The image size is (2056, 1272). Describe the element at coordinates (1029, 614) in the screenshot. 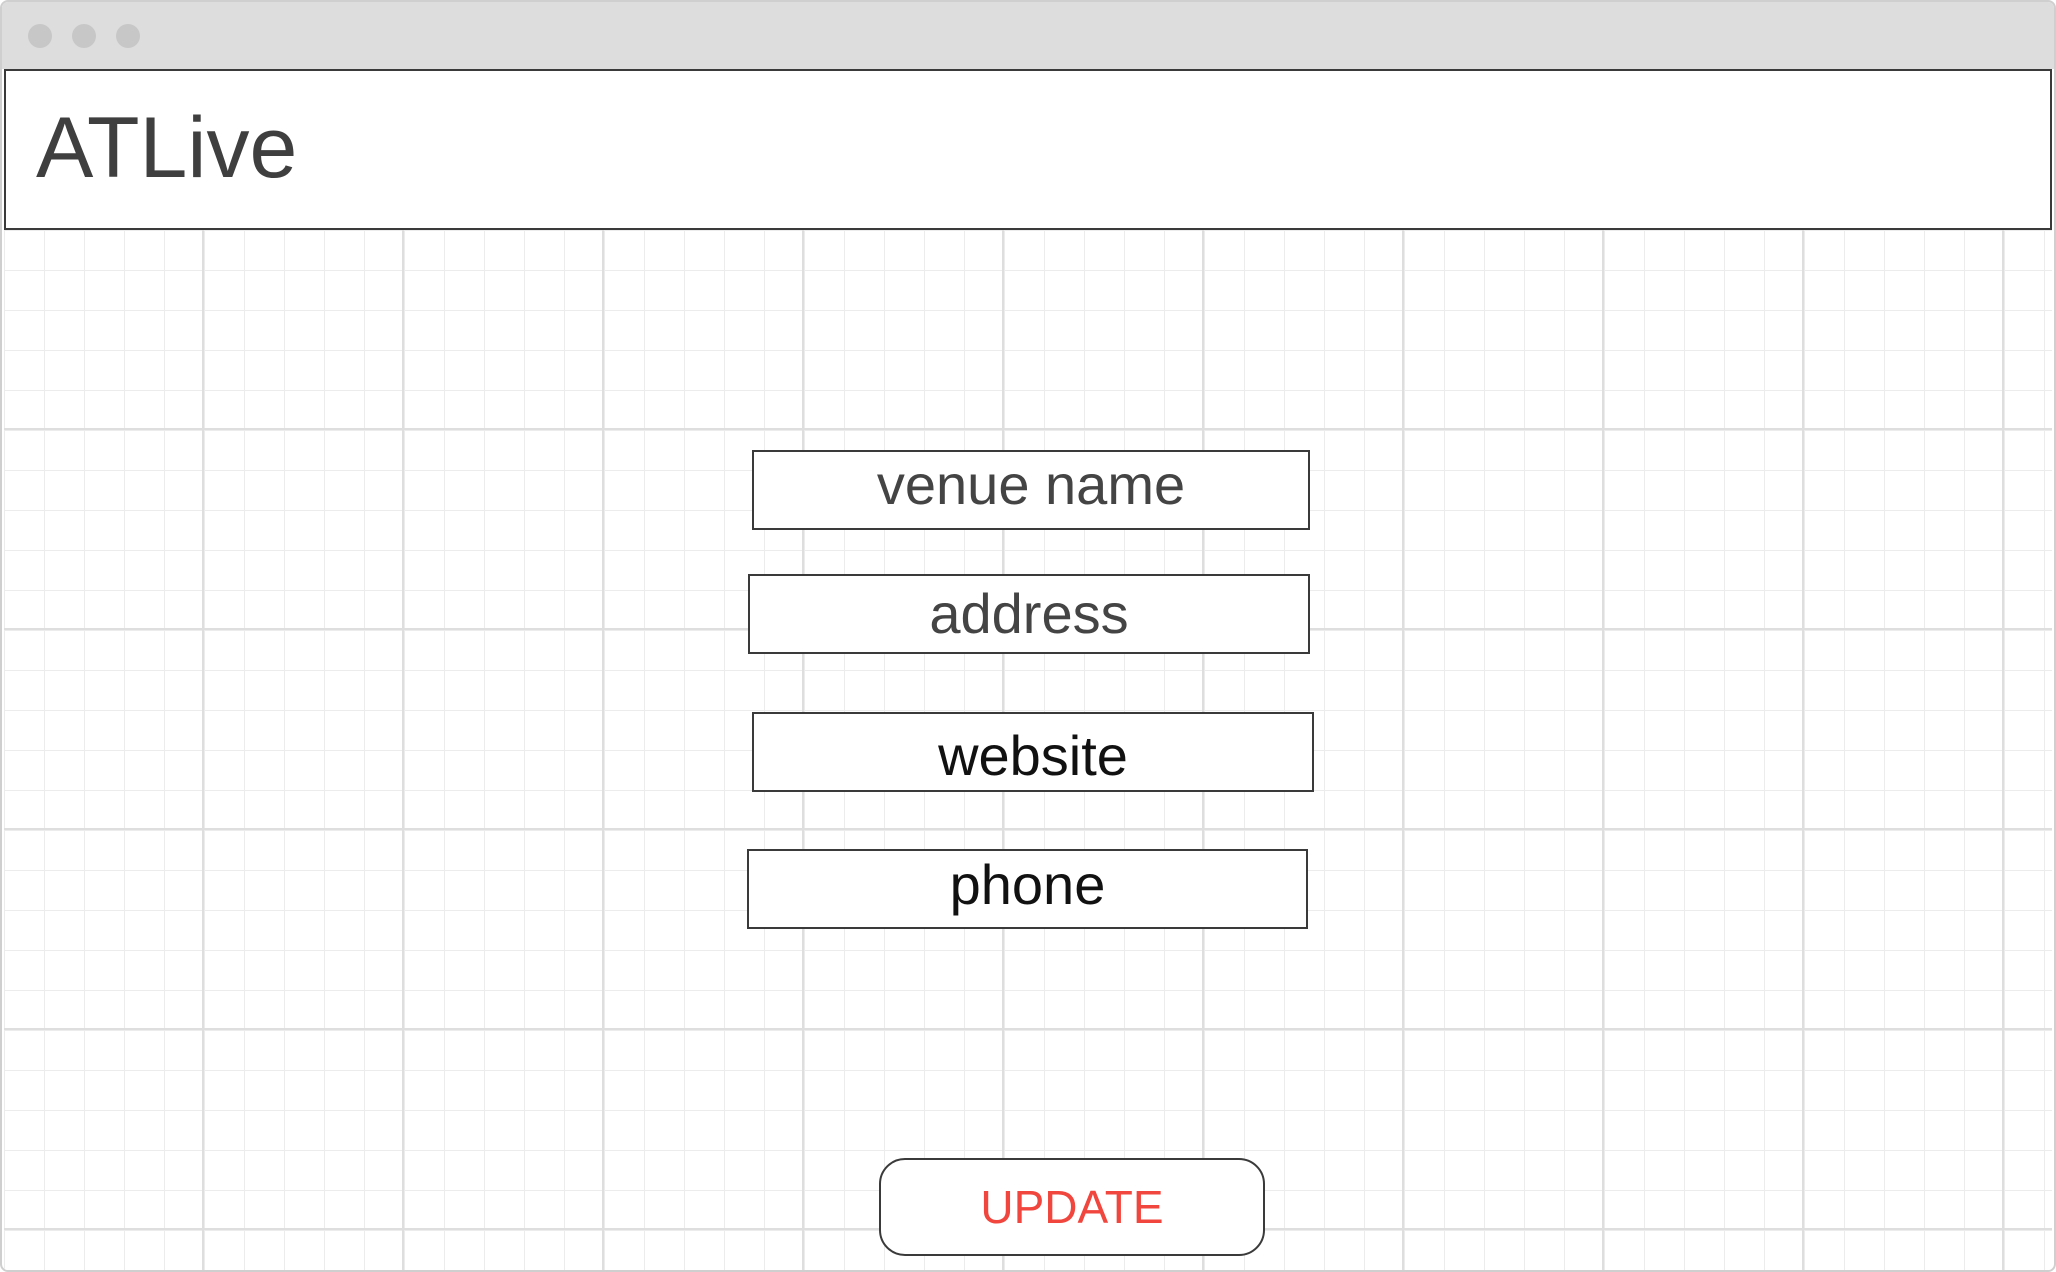

I see `address-field: address` at that location.